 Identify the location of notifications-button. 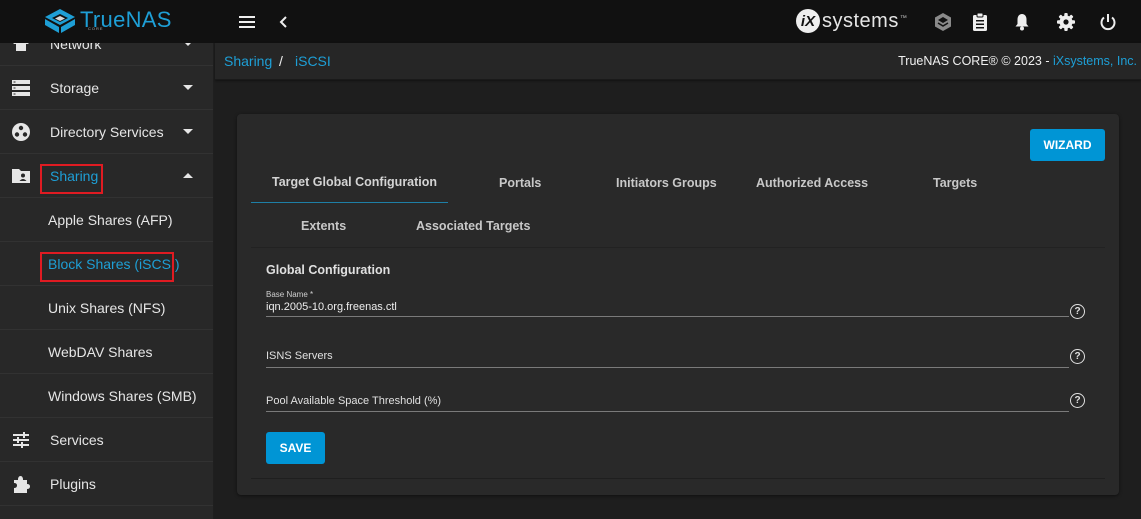
(1022, 22).